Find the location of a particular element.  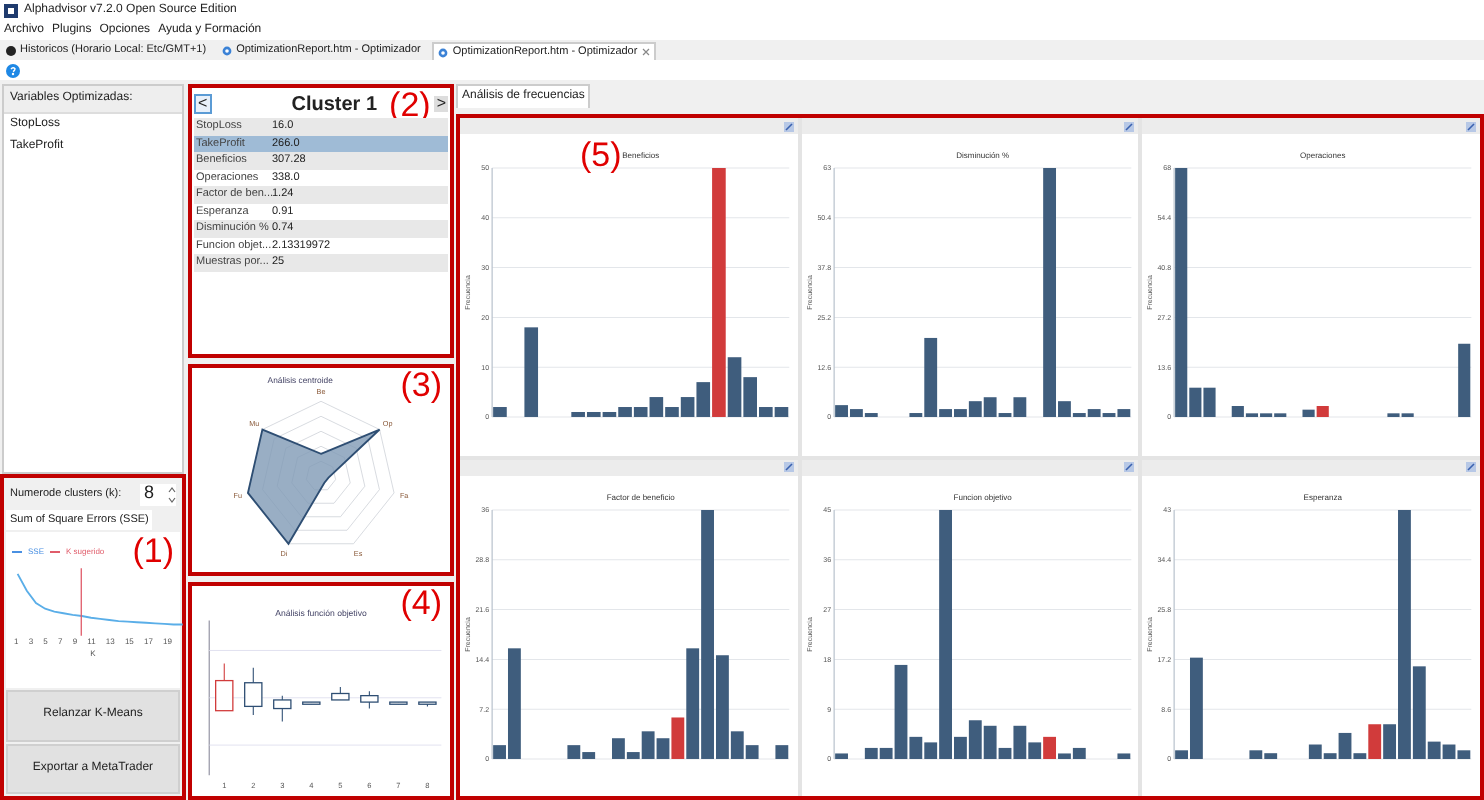

help-icon is located at coordinates (13, 70).